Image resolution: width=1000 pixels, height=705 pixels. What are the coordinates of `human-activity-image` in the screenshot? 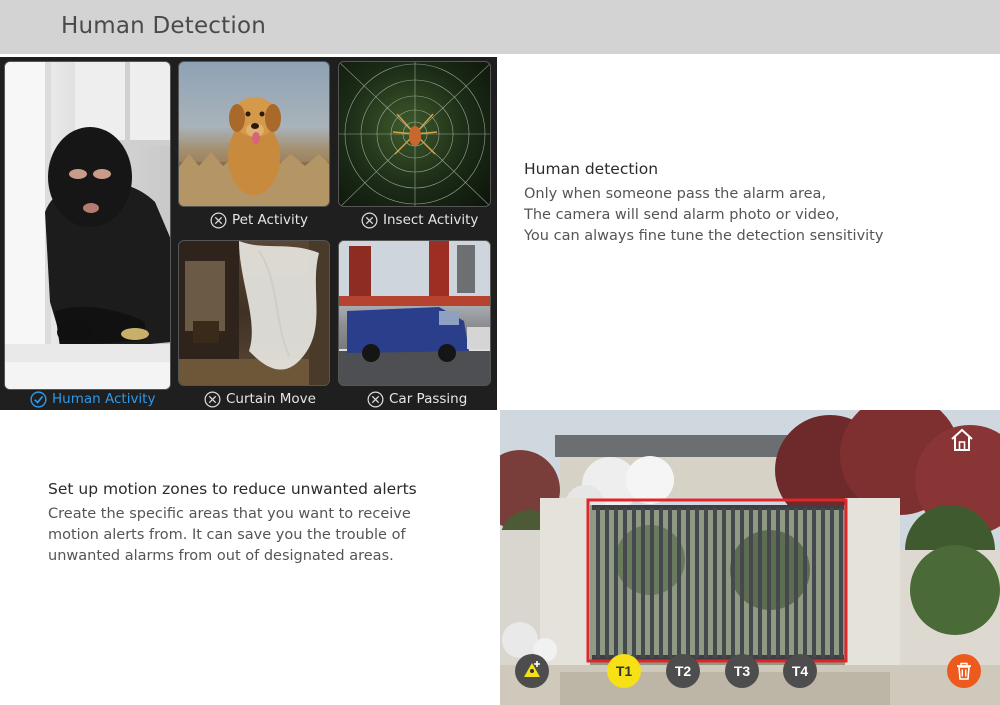 It's located at (87, 225).